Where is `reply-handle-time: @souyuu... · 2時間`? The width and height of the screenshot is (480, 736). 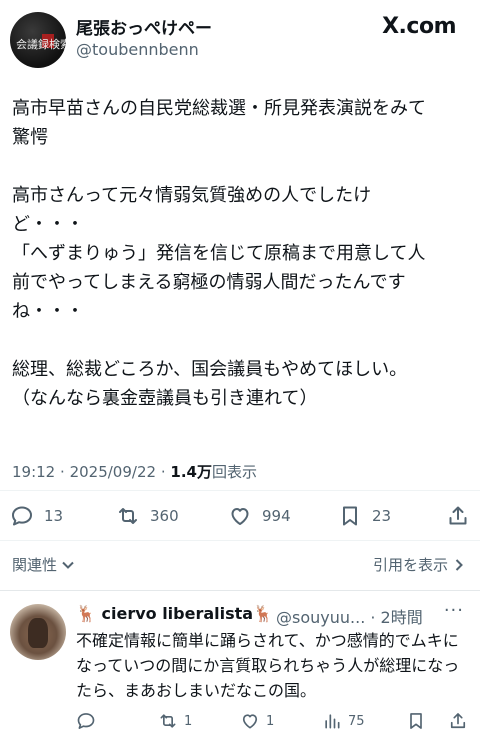 reply-handle-time: @souyuu... · 2時間 is located at coordinates (349, 616).